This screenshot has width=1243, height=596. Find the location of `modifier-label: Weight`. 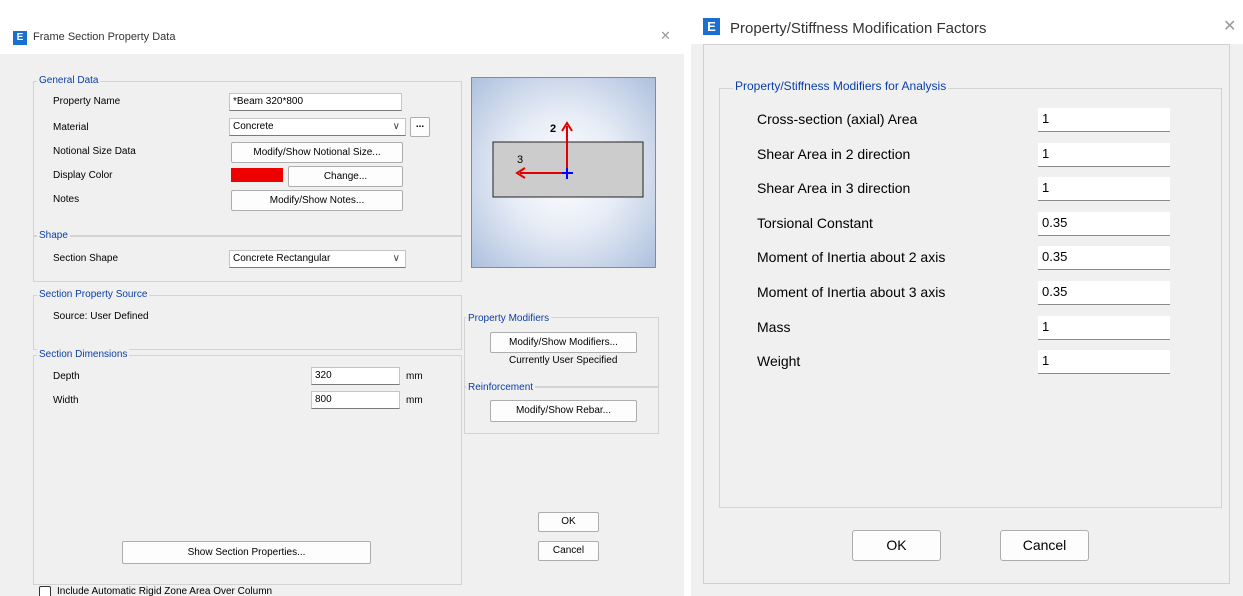

modifier-label: Weight is located at coordinates (779, 361).